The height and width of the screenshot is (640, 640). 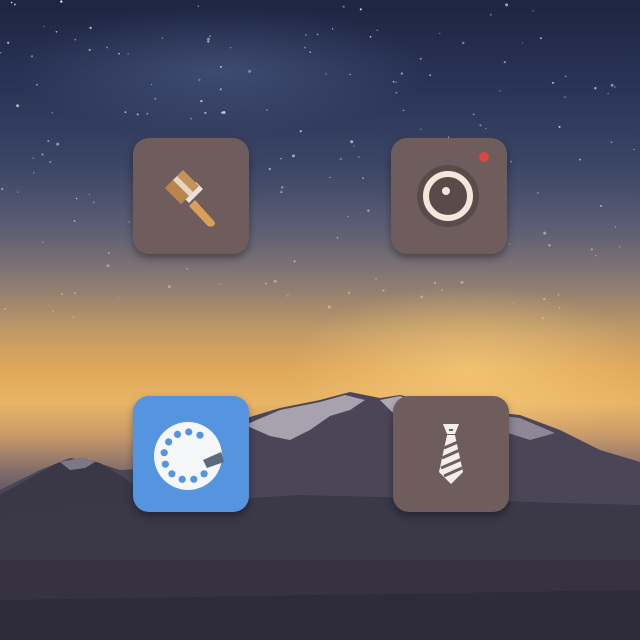 What do you see at coordinates (453, 189) in the screenshot?
I see `camera-icon` at bounding box center [453, 189].